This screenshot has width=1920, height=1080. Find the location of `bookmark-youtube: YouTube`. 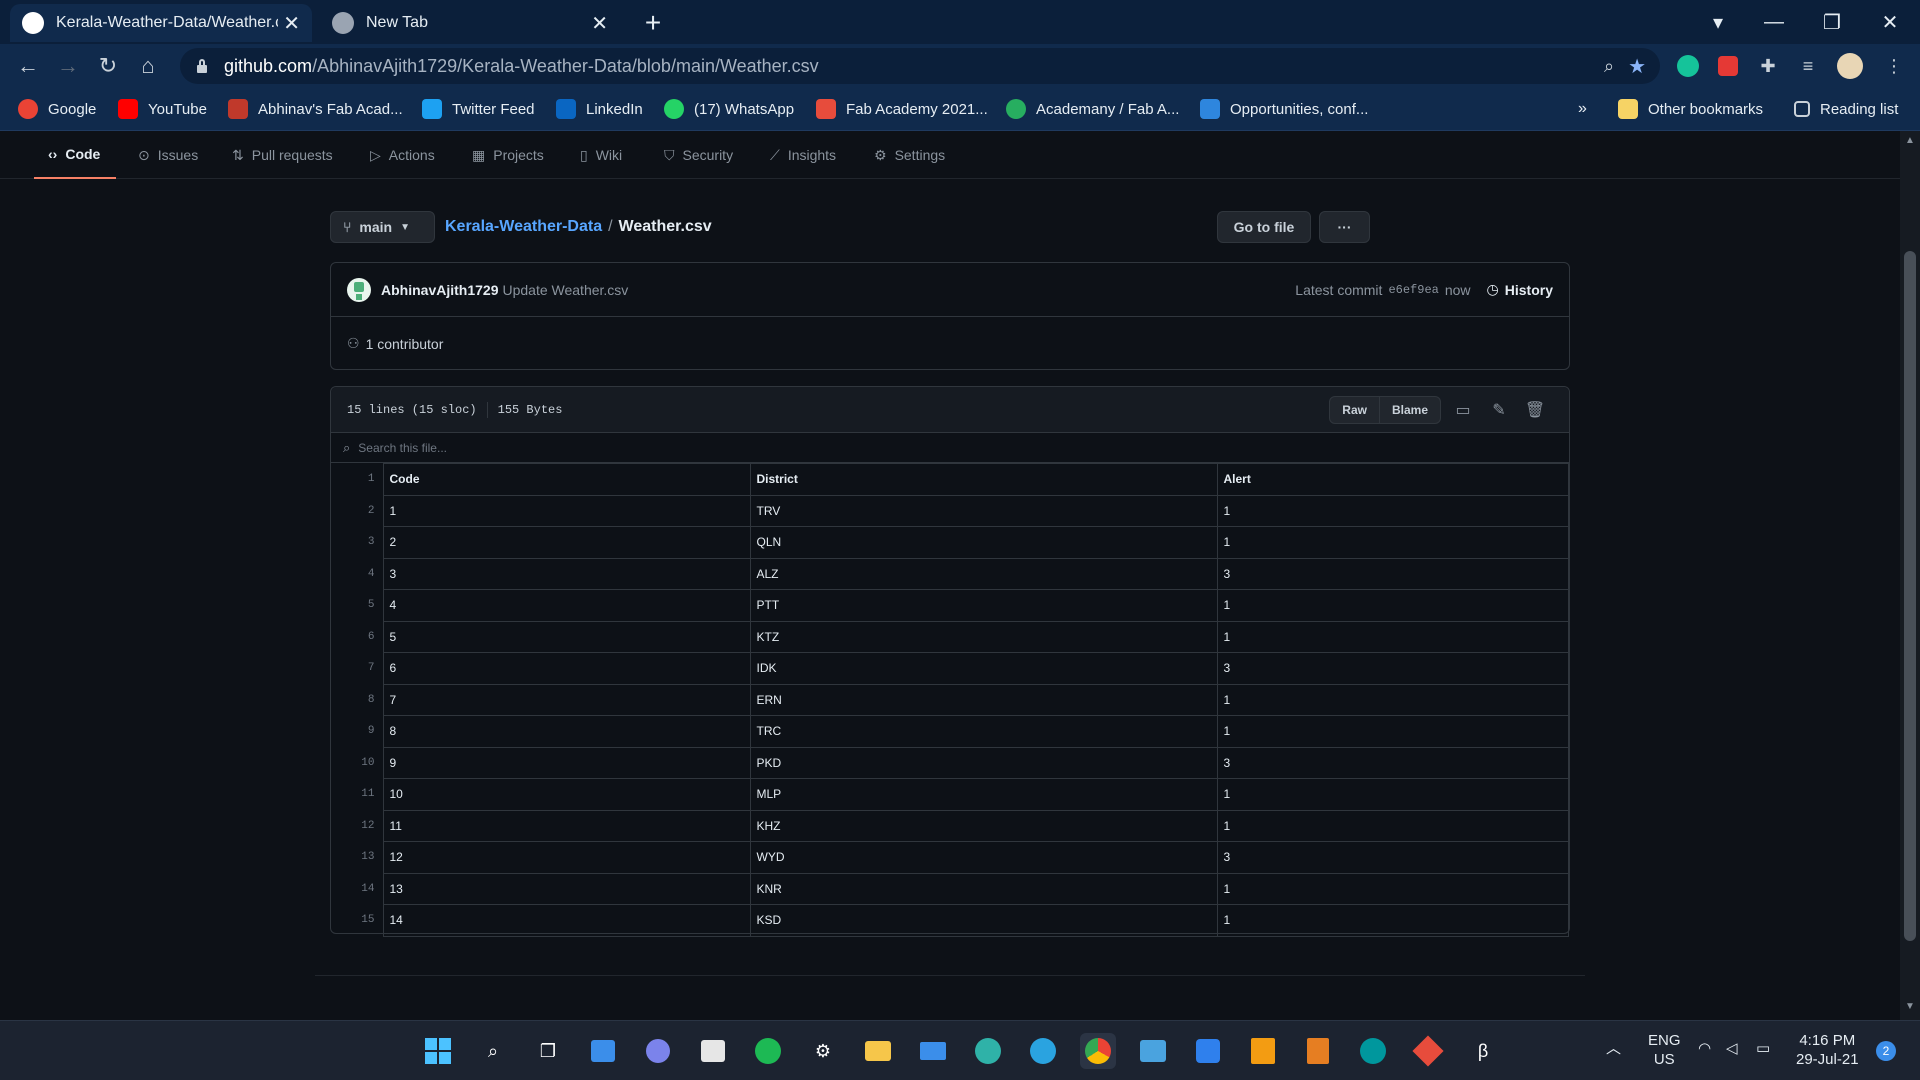

bookmark-youtube: YouTube is located at coordinates (162, 109).